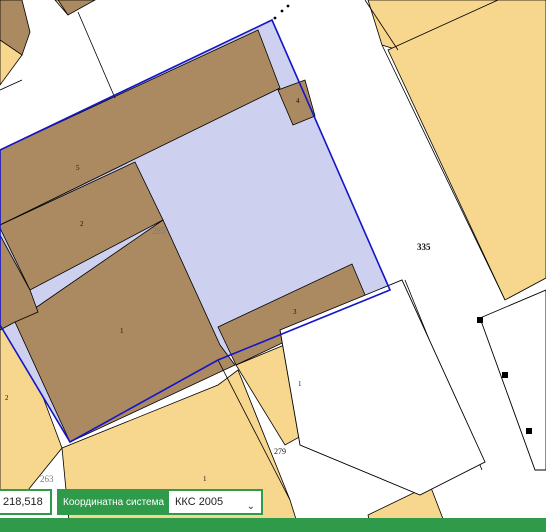  What do you see at coordinates (295, 312) in the screenshot?
I see `building-label: 3` at bounding box center [295, 312].